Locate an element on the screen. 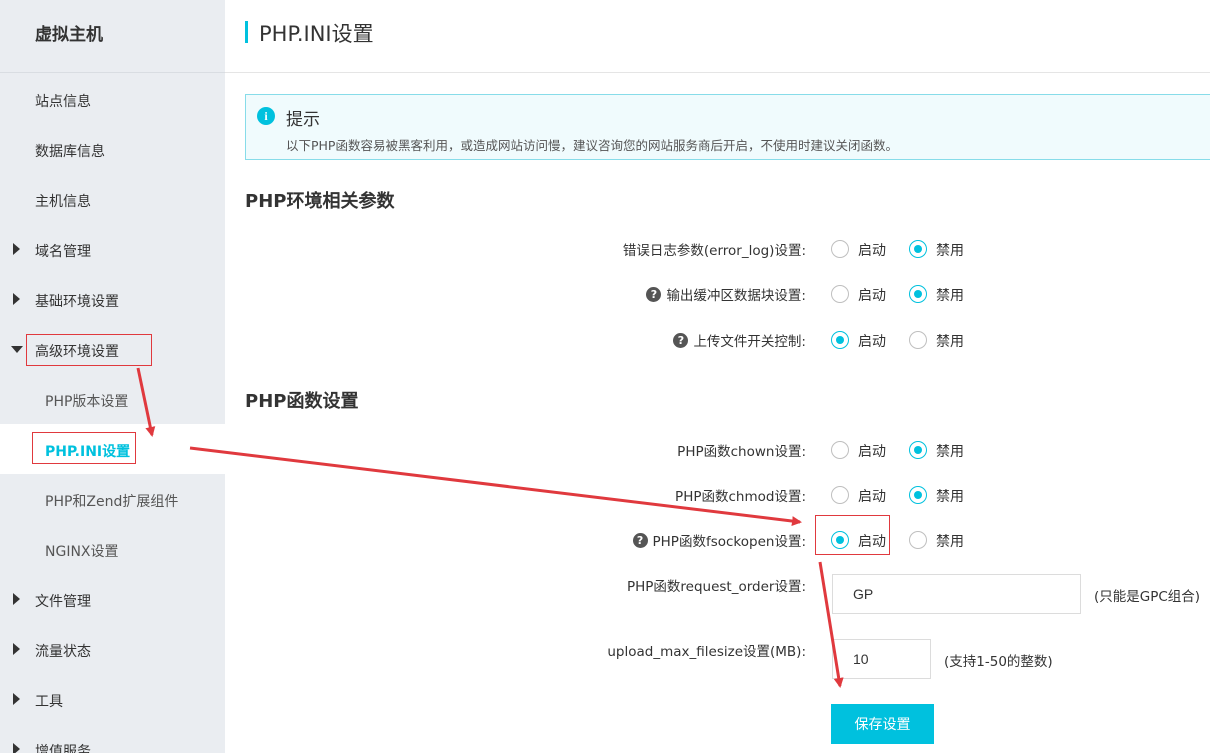 The image size is (1210, 753). sidebar-title: 虚拟主机 is located at coordinates (69, 35).